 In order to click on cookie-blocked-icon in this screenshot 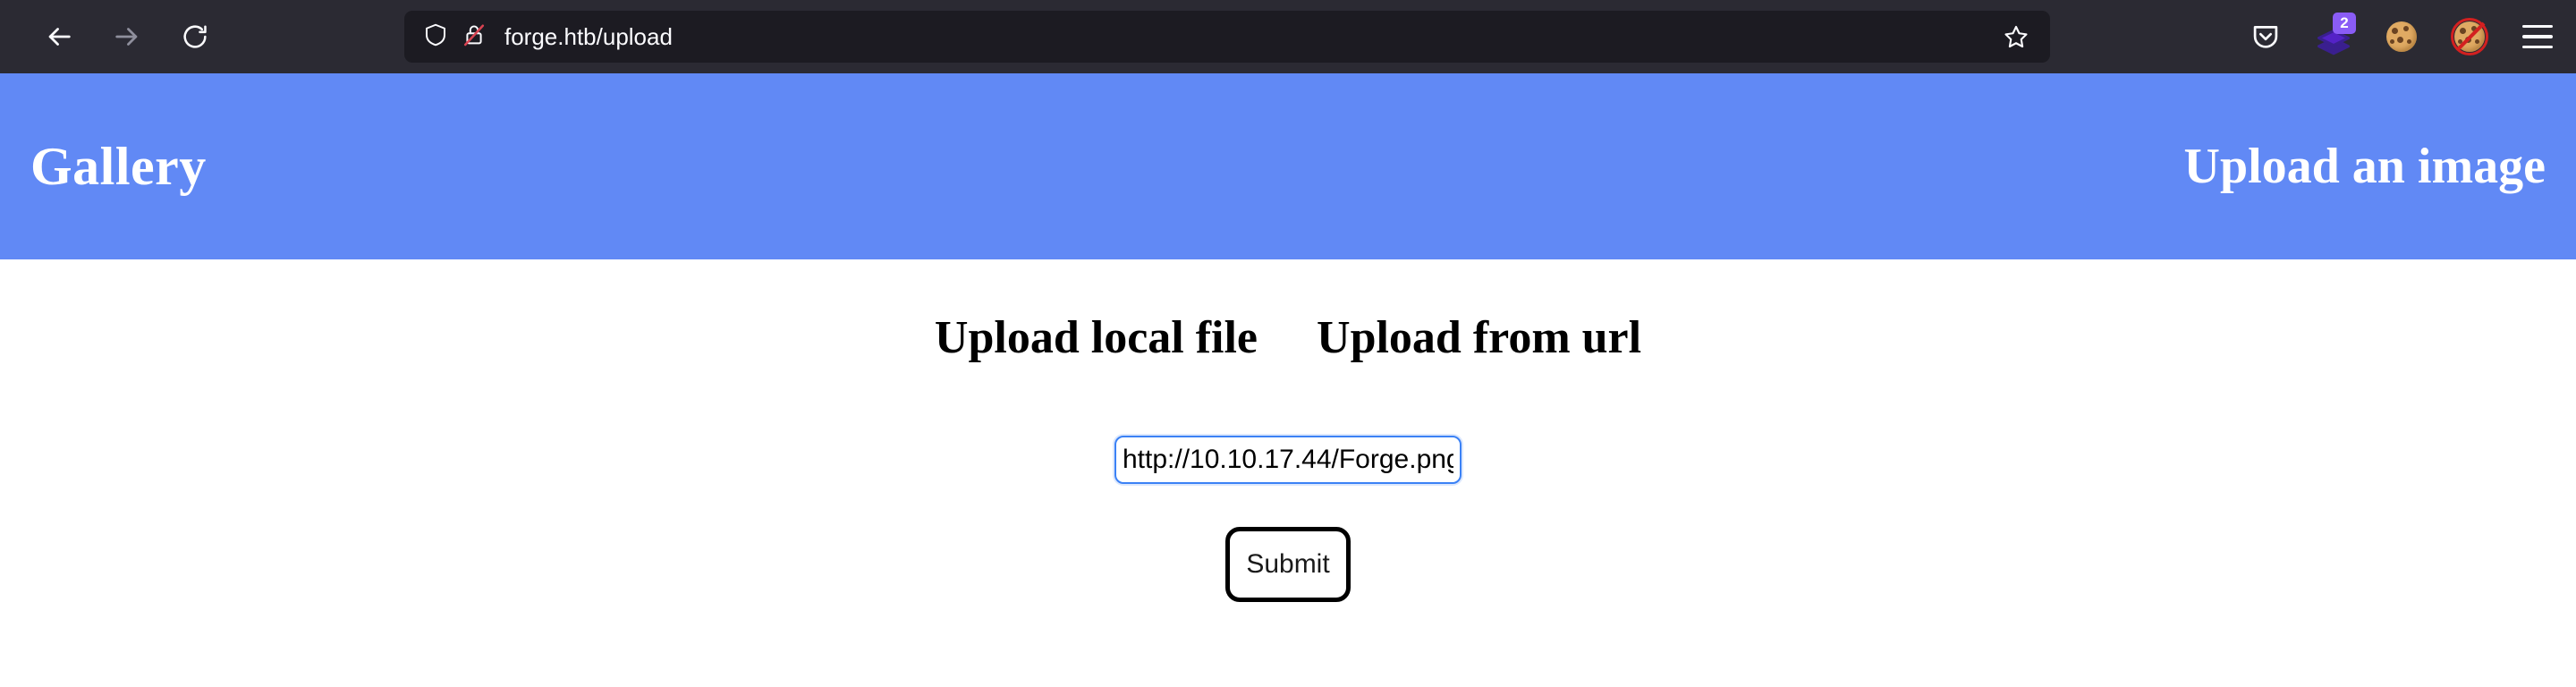, I will do `click(2469, 36)`.